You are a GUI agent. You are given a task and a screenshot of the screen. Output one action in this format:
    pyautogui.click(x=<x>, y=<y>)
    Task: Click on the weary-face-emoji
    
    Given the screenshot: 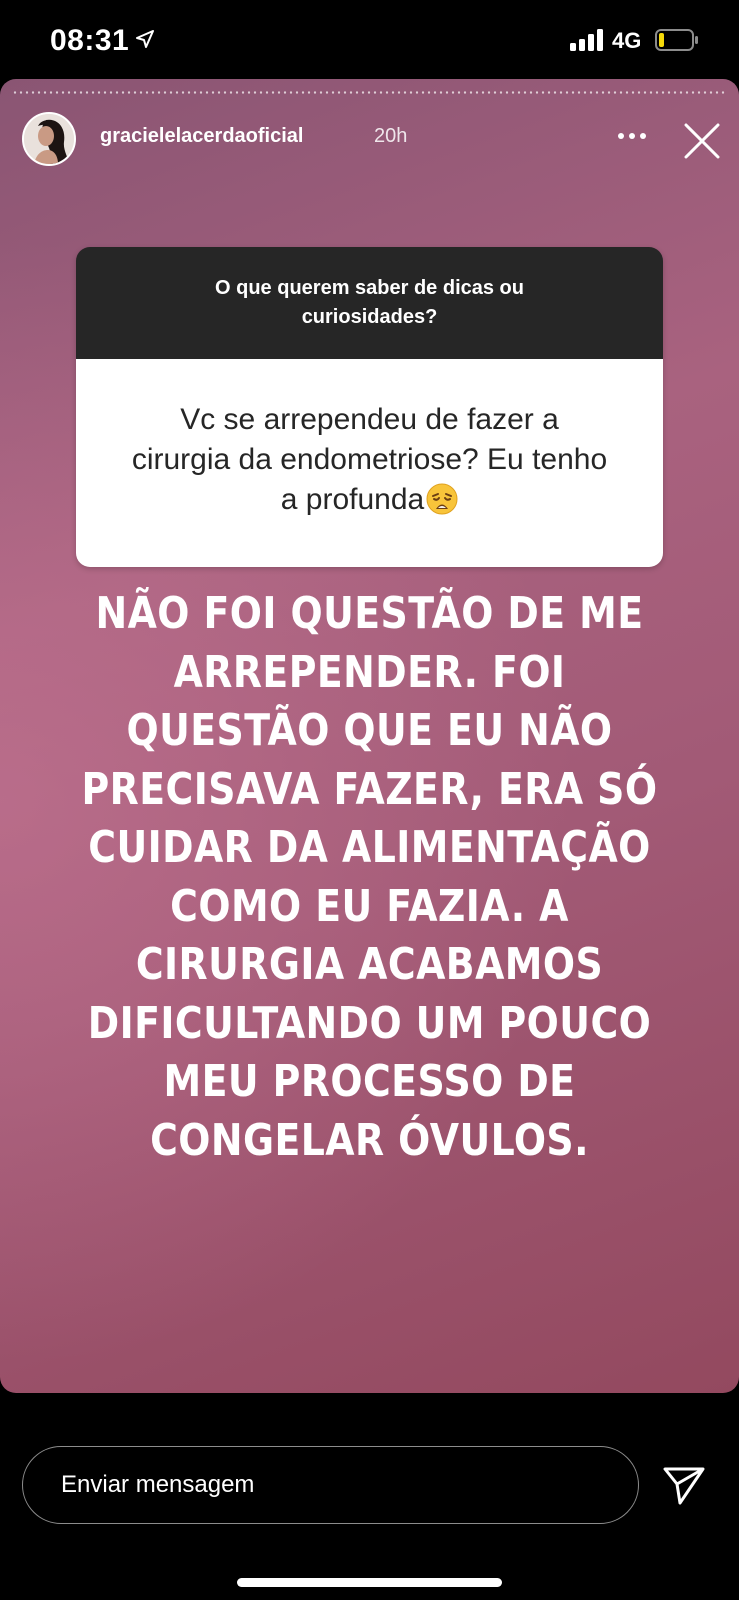 What is the action you would take?
    pyautogui.click(x=442, y=499)
    